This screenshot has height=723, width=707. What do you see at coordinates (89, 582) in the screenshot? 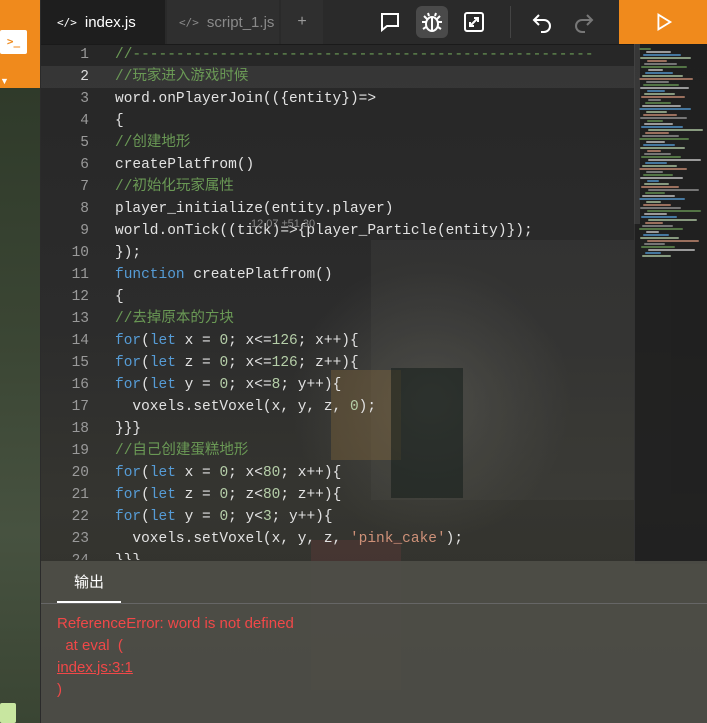
I see `output-tab: 输出` at bounding box center [89, 582].